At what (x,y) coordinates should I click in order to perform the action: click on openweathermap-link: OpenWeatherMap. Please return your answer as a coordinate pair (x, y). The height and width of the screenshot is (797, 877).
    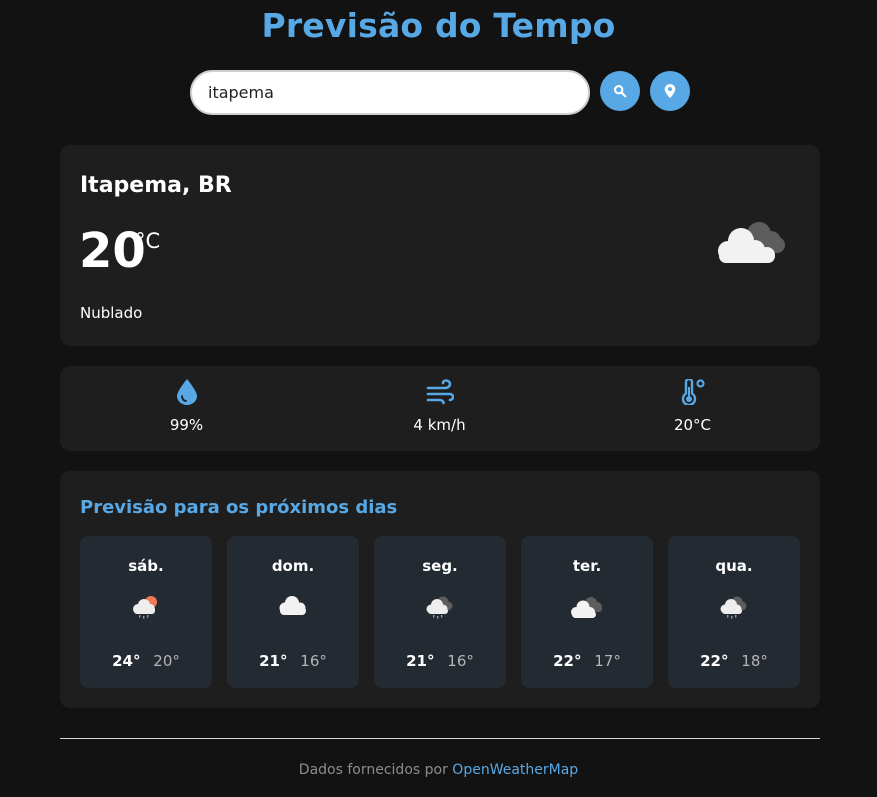
    Looking at the image, I should click on (515, 770).